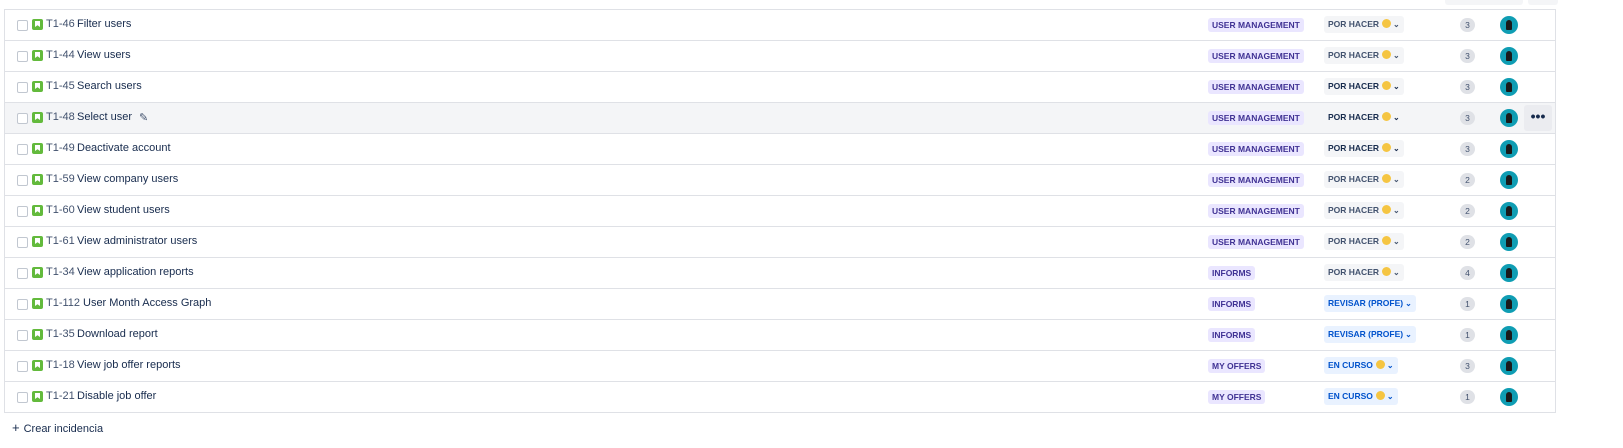 Image resolution: width=1623 pixels, height=448 pixels. What do you see at coordinates (1350, 365) in the screenshot?
I see `status-label: EN CURSO` at bounding box center [1350, 365].